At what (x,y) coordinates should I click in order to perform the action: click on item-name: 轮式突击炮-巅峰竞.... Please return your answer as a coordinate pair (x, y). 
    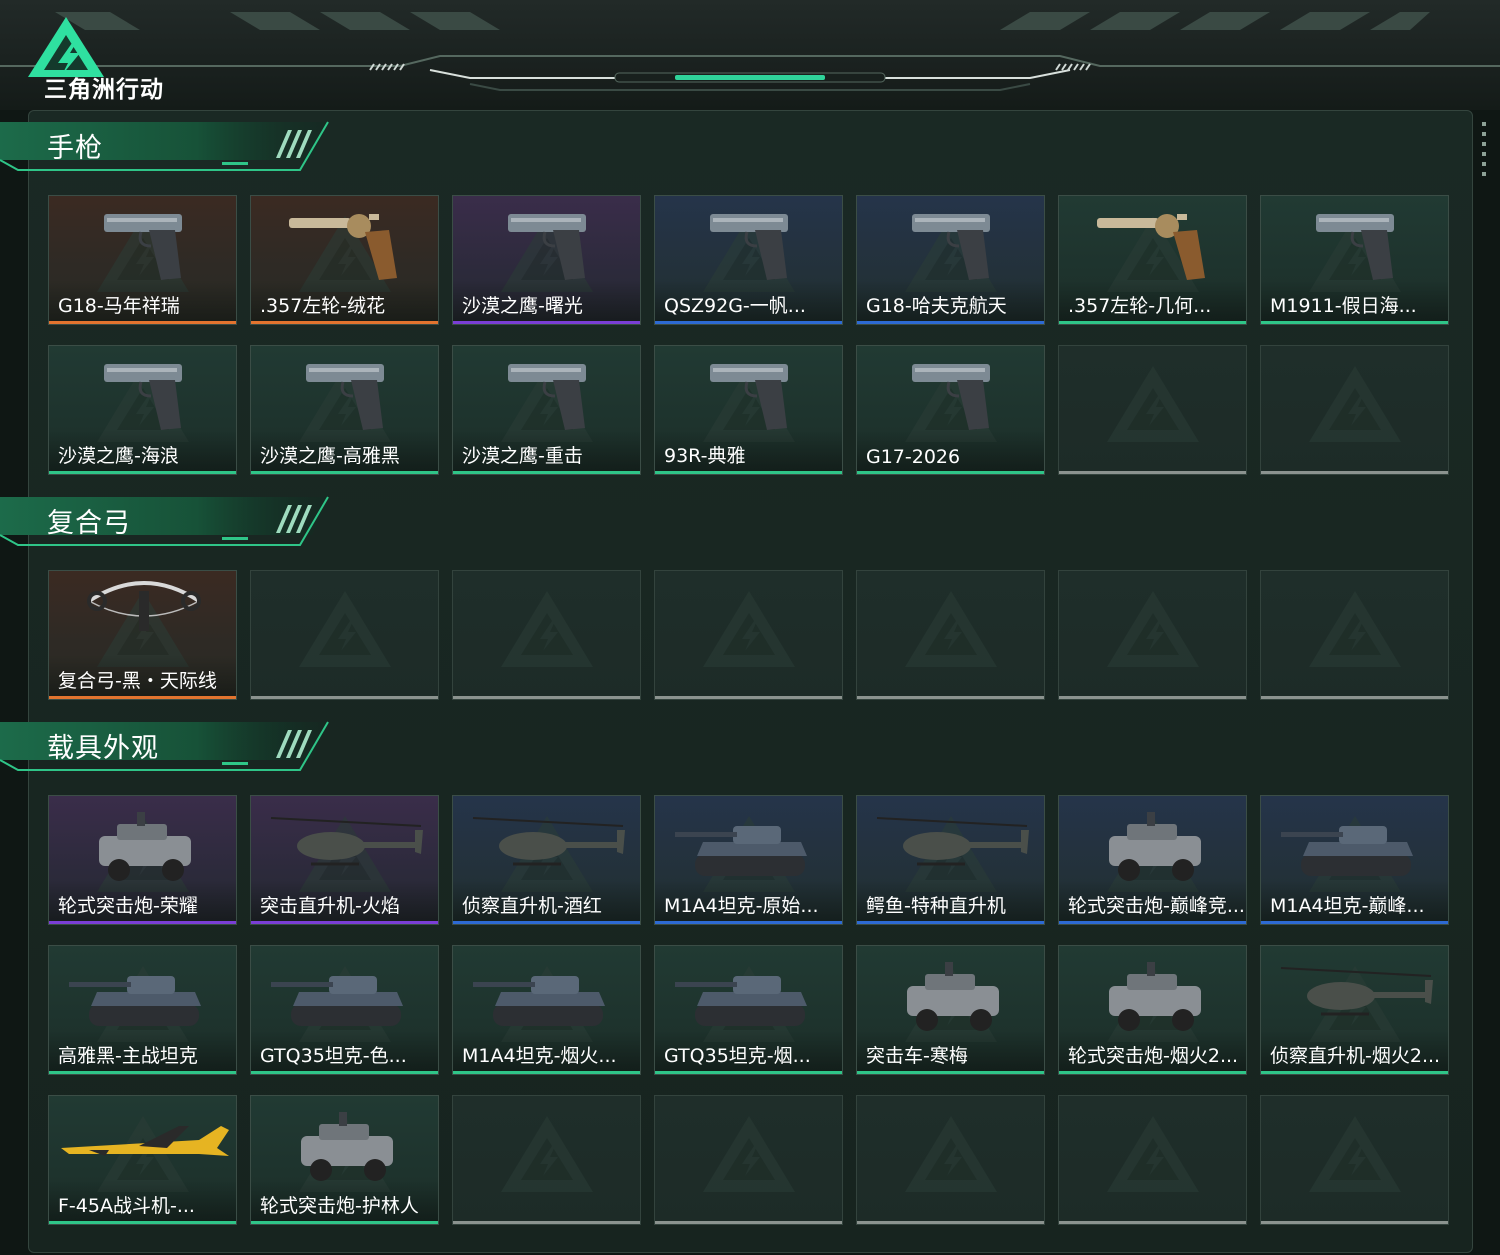
    Looking at the image, I should click on (1156, 906).